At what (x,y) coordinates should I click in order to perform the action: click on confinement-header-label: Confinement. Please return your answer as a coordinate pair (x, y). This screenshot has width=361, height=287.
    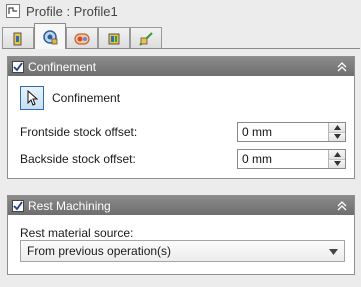
    Looking at the image, I should click on (62, 66).